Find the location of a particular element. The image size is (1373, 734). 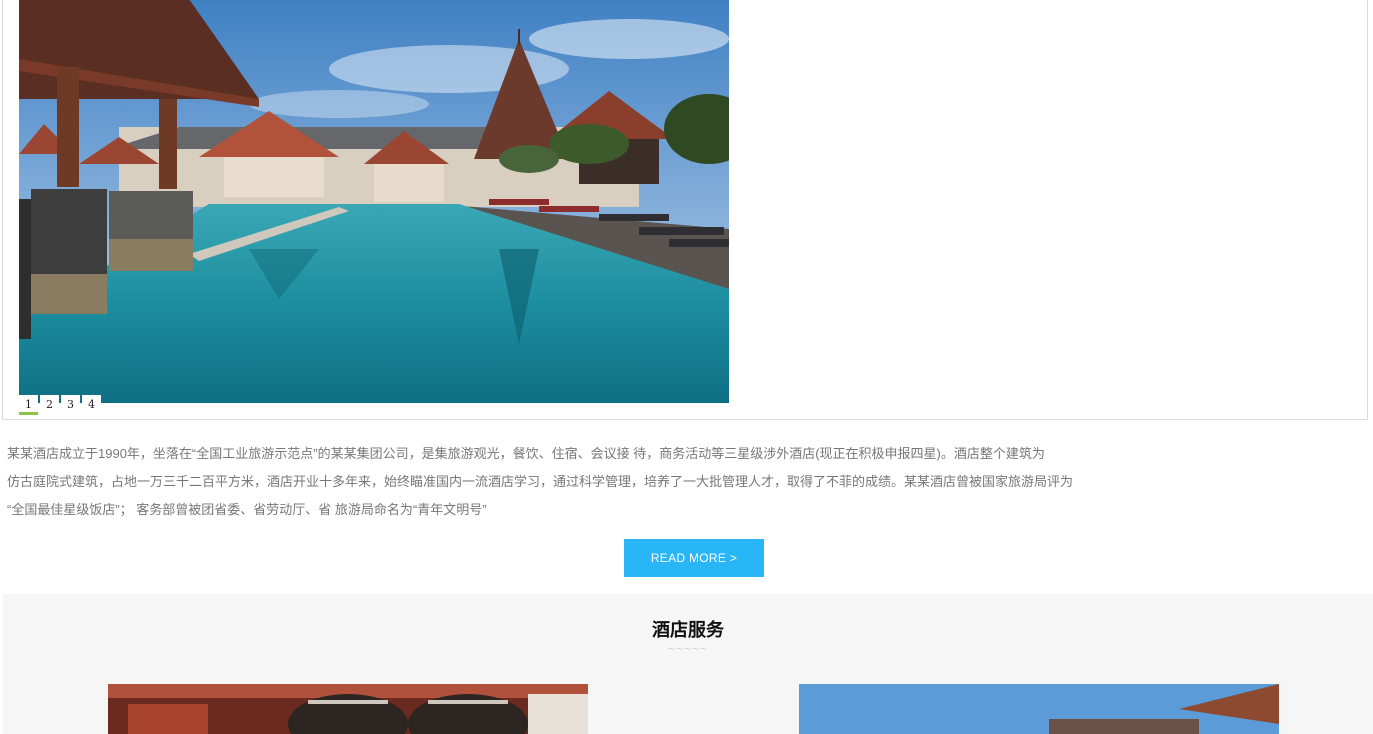

slider-page-4: 4 is located at coordinates (91, 405).